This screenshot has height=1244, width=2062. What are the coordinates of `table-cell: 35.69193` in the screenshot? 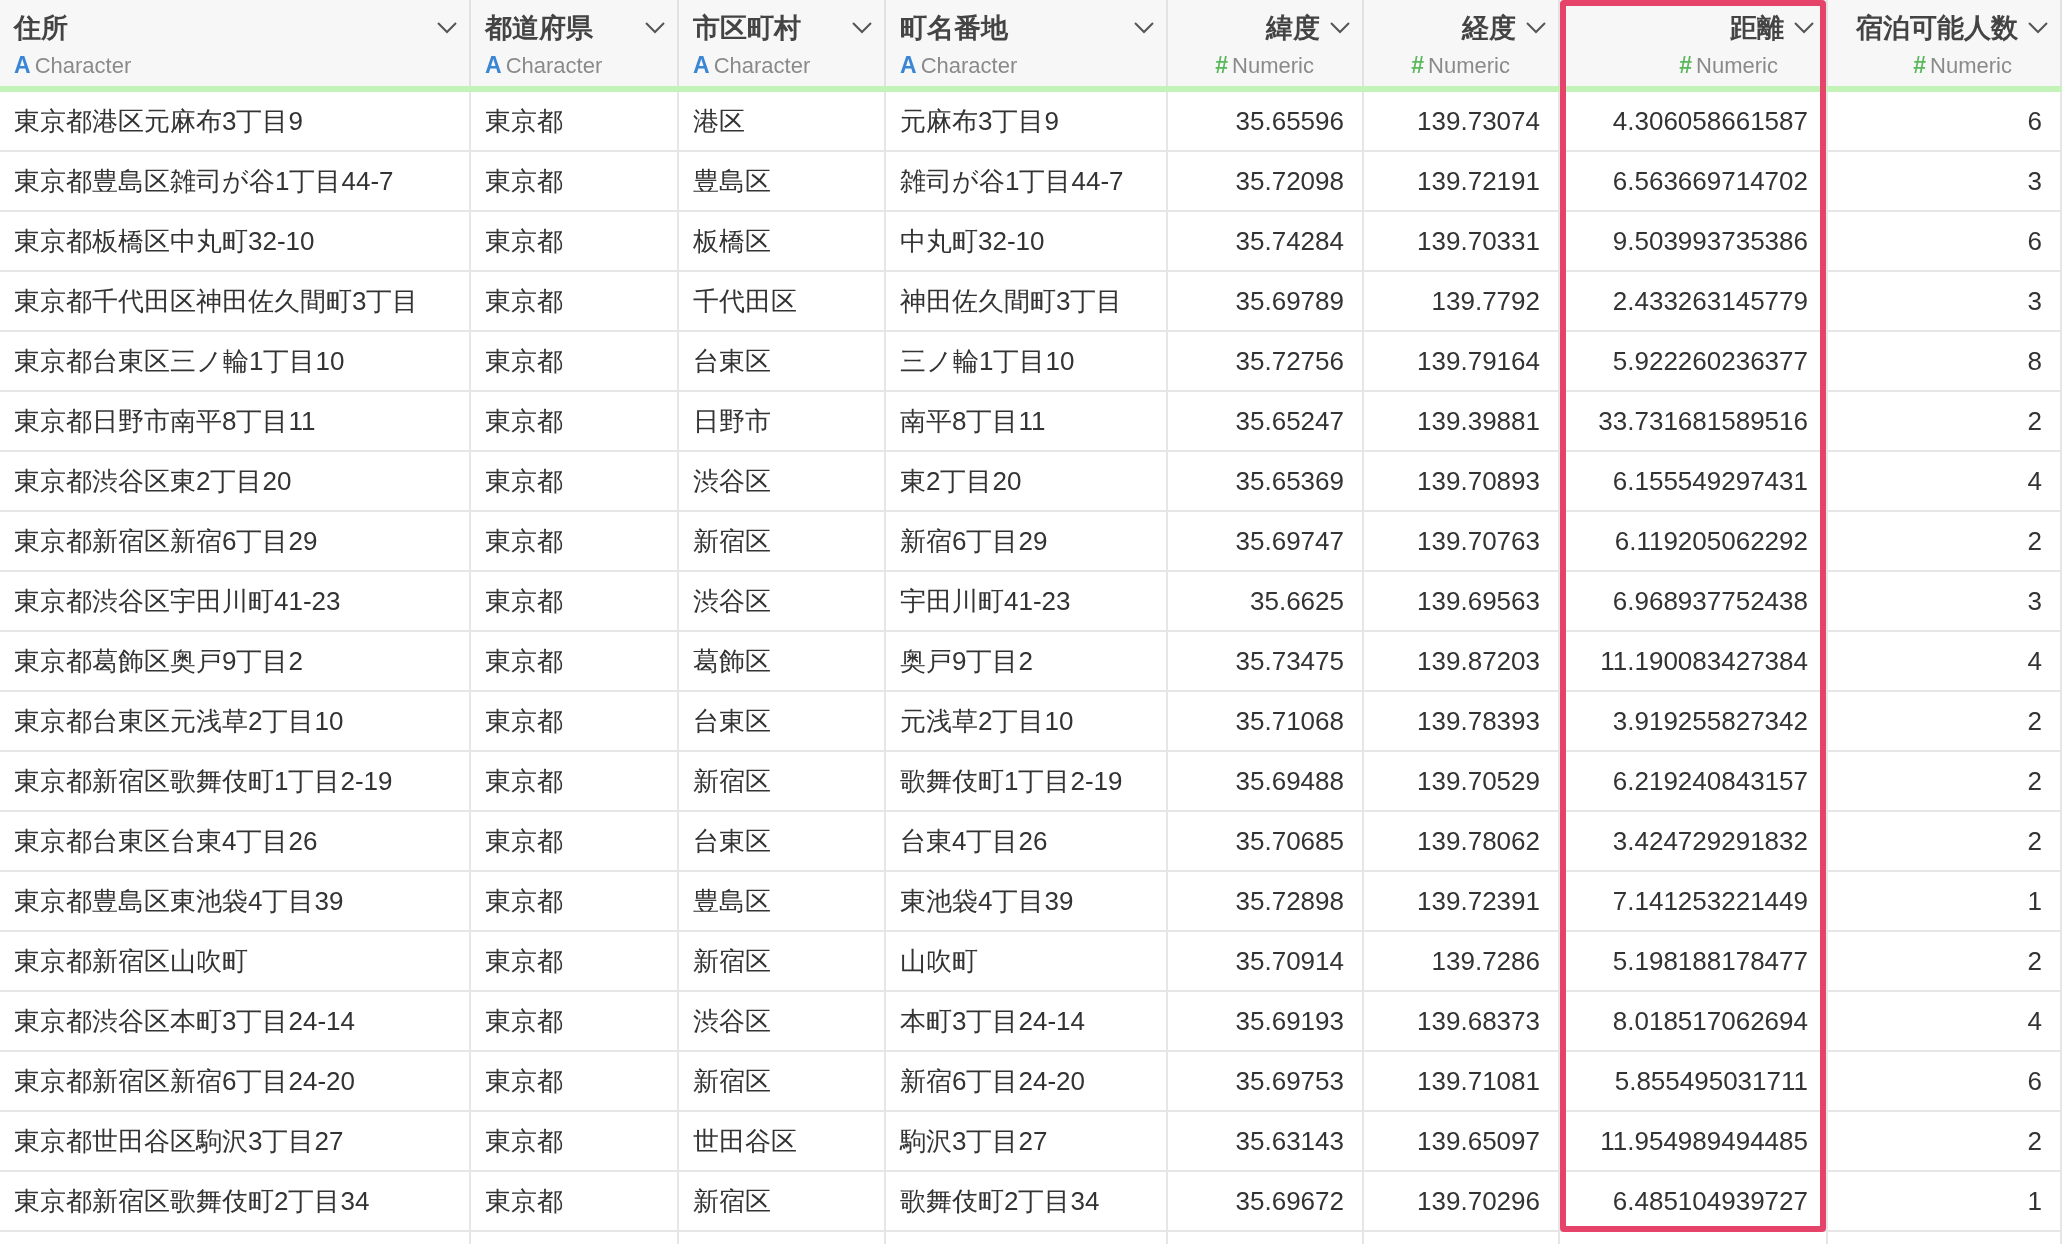 It's located at (1266, 1022).